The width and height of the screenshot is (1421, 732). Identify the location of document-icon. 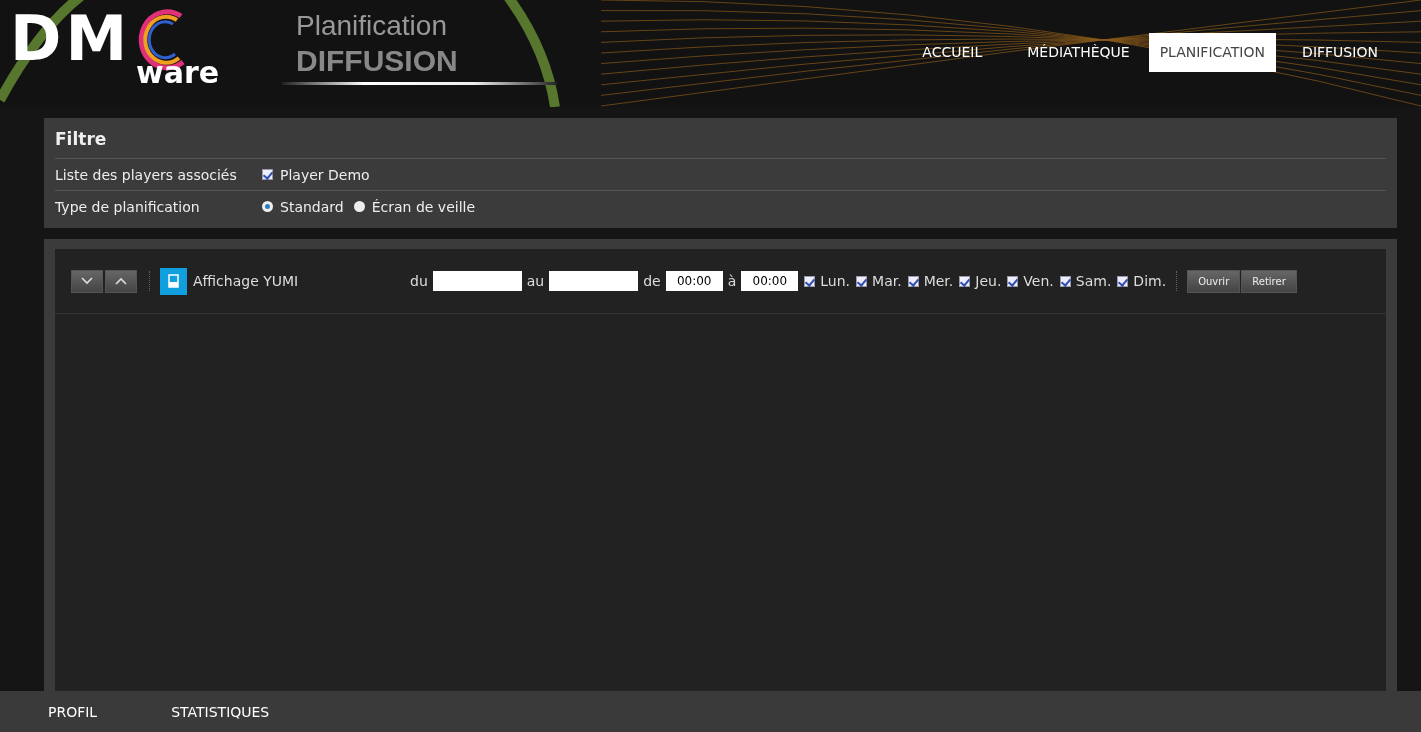
(173, 281).